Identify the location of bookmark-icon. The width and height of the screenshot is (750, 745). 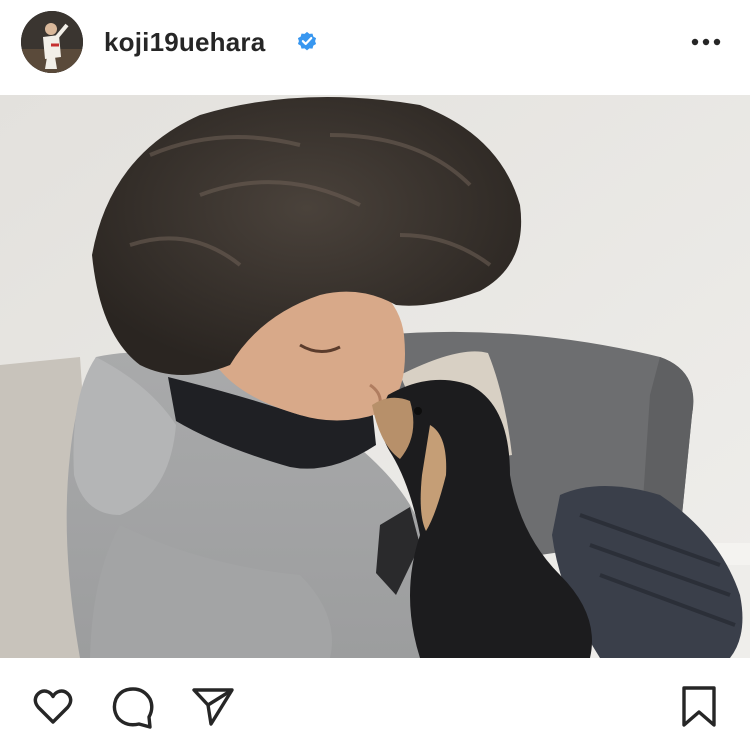
(699, 707).